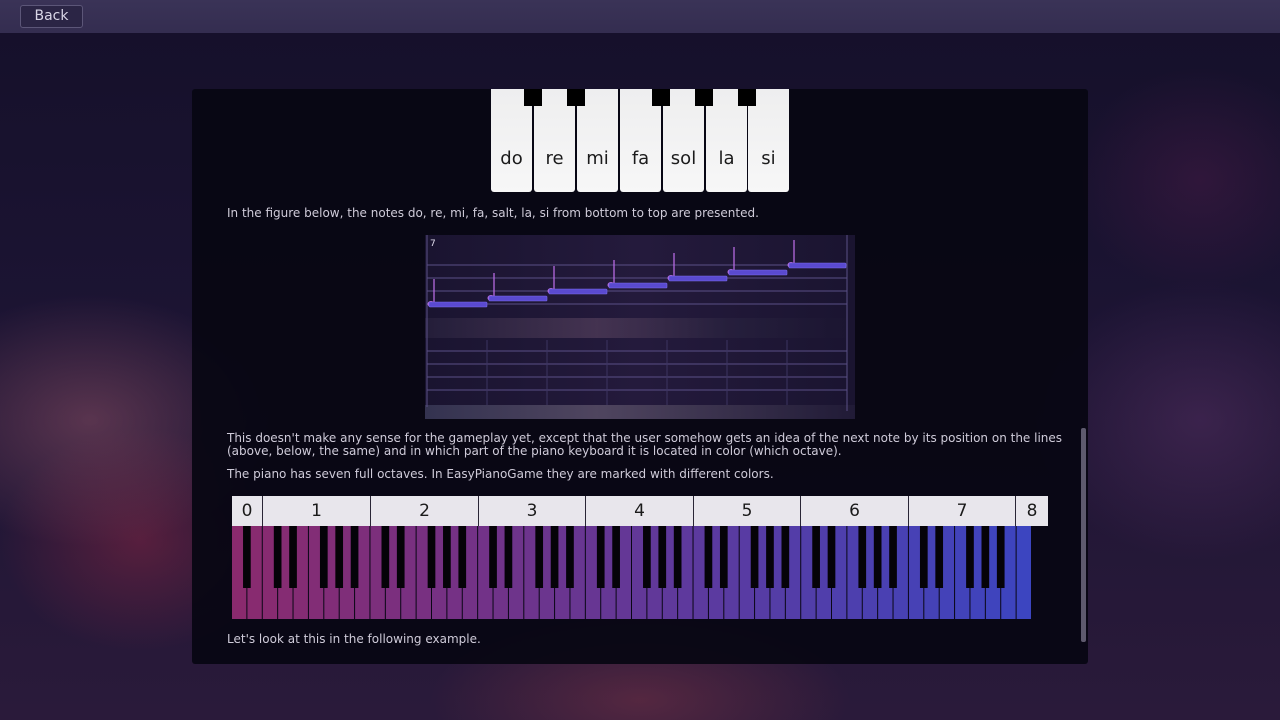  I want to click on staff-divider-band, so click(640, 328).